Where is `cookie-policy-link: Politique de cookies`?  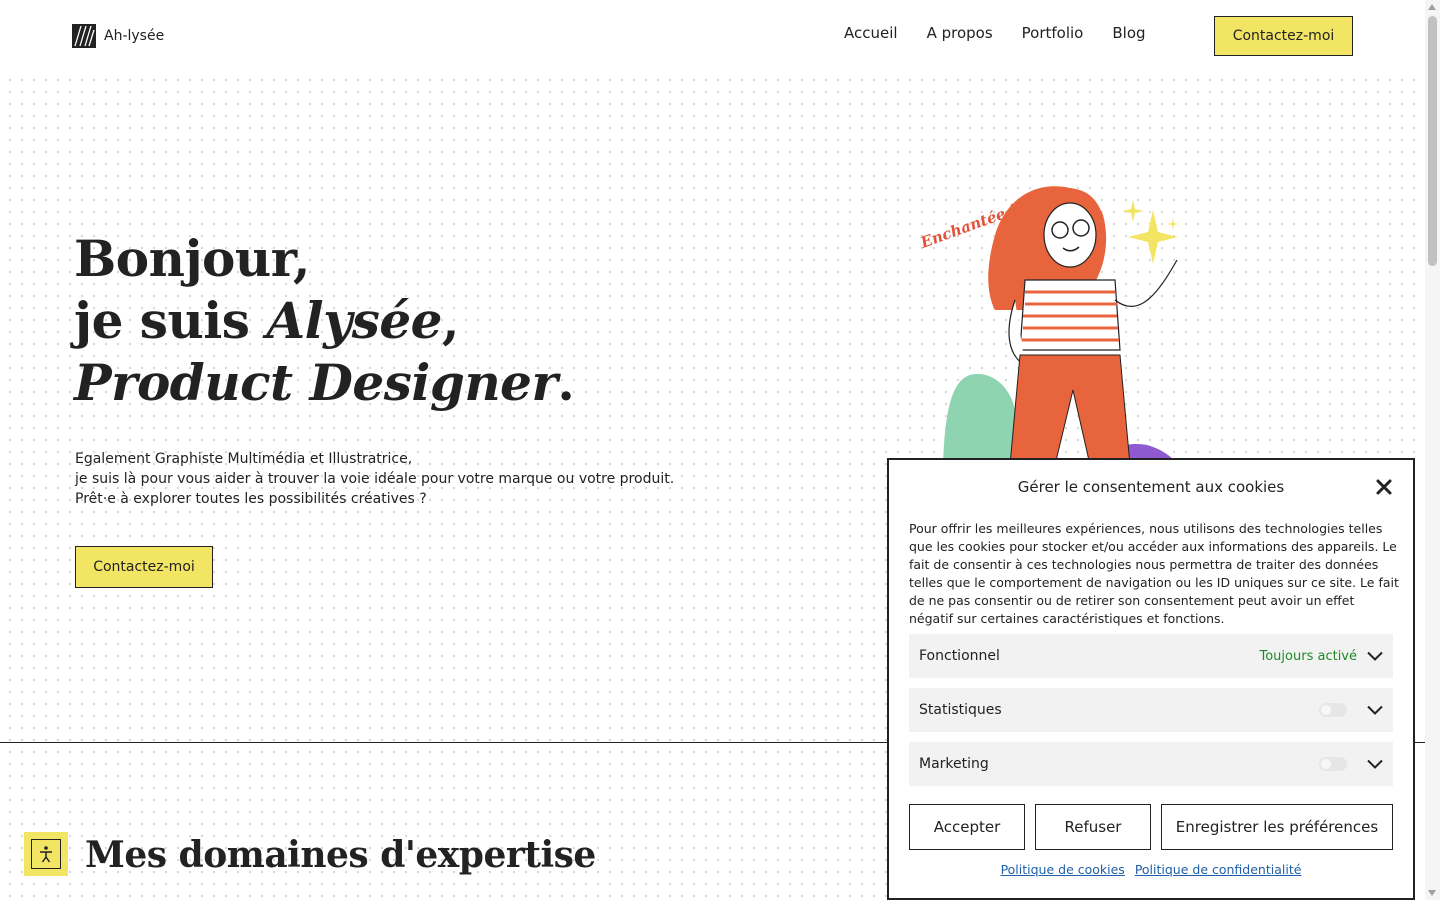
cookie-policy-link: Politique de cookies is located at coordinates (1063, 869).